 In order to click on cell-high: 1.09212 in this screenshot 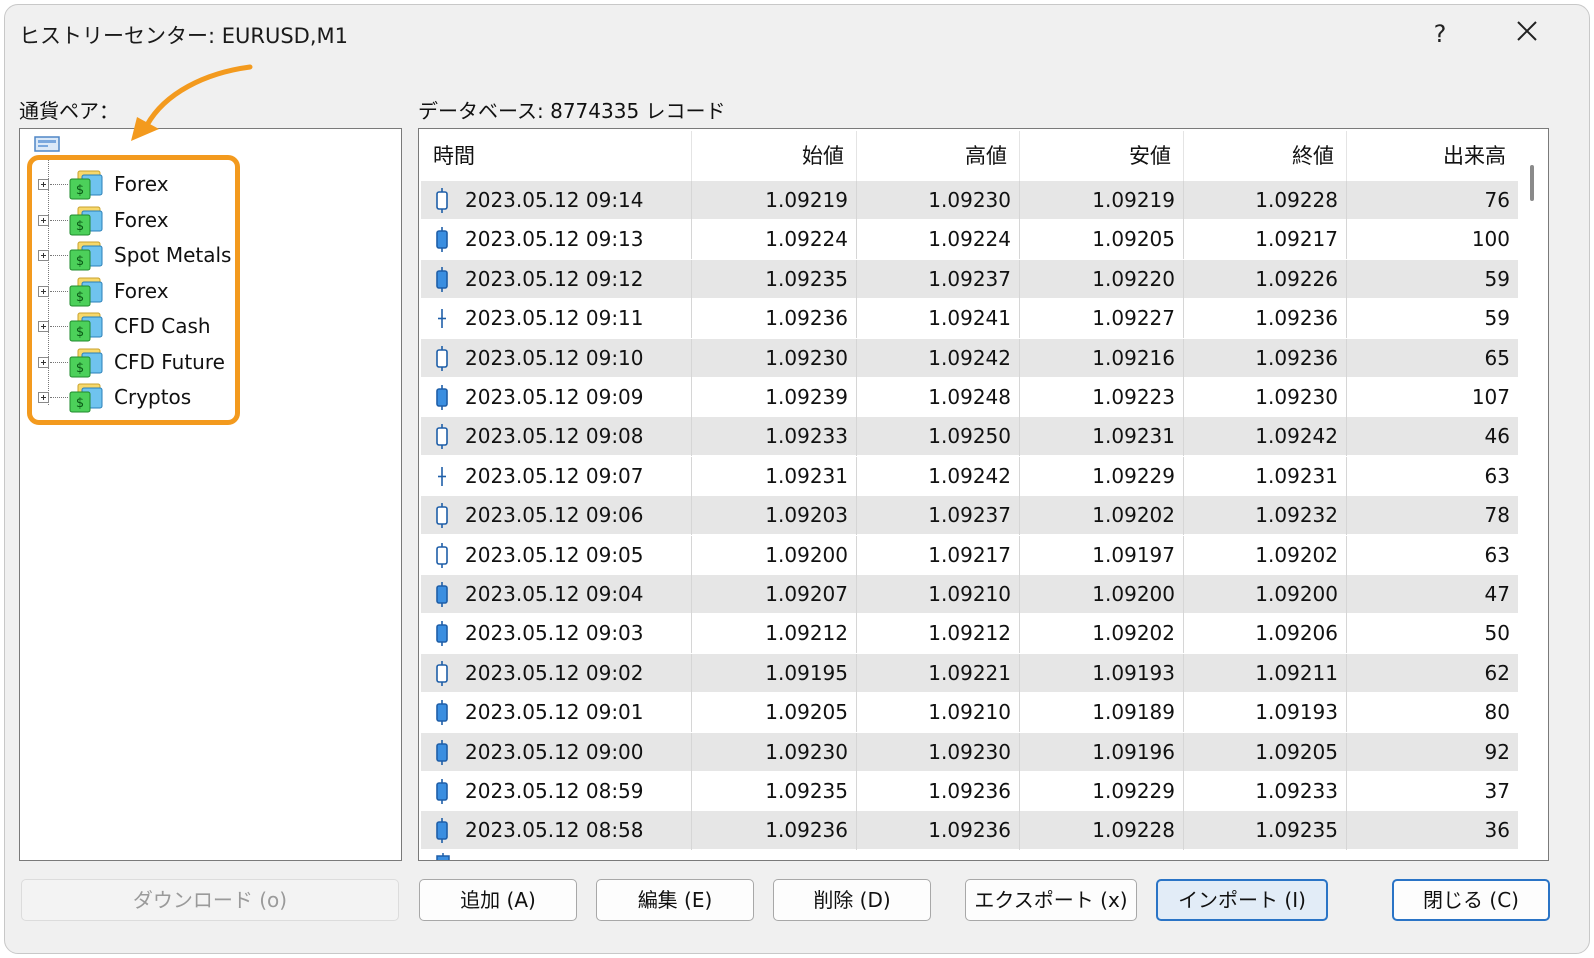, I will do `click(938, 634)`.